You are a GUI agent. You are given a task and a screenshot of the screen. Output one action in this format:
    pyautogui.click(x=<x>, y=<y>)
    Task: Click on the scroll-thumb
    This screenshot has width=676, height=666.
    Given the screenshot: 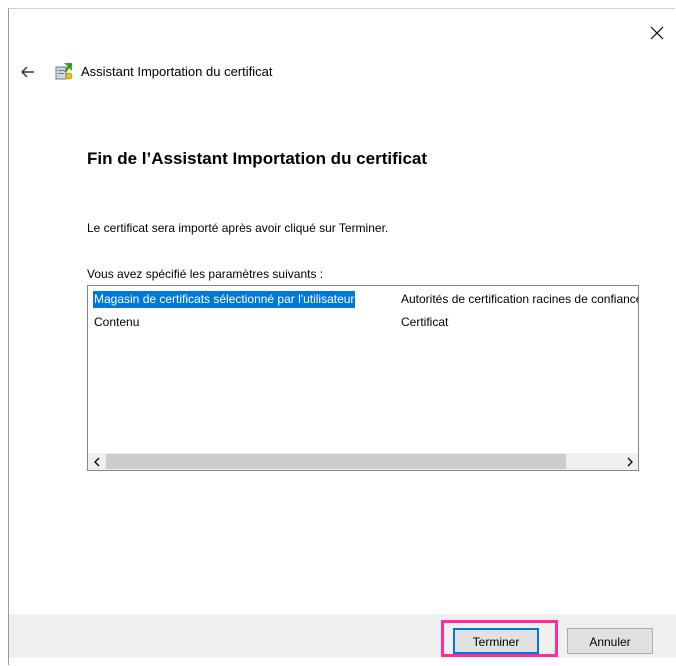 What is the action you would take?
    pyautogui.click(x=336, y=461)
    